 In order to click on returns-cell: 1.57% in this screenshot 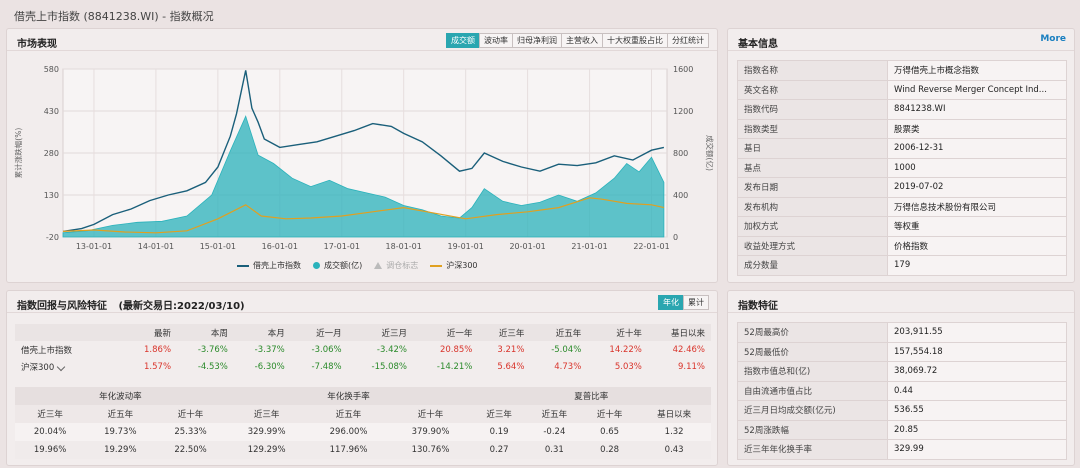, I will do `click(158, 366)`.